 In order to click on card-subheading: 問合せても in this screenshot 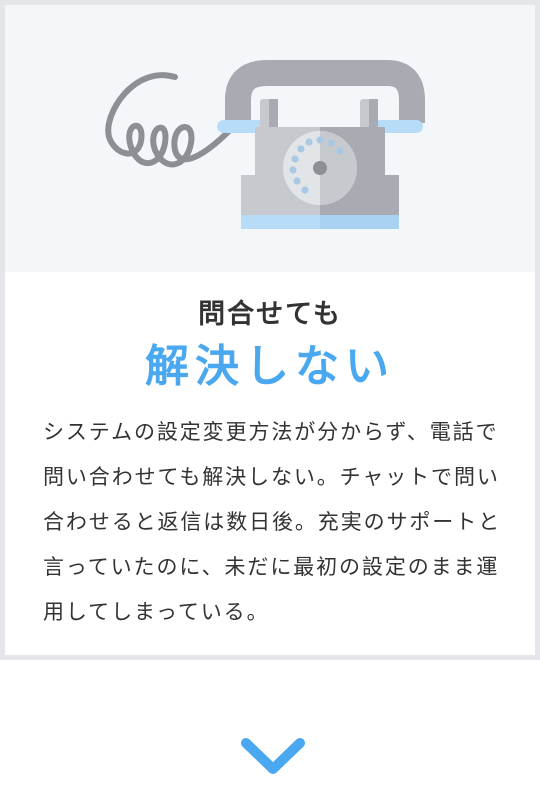, I will do `click(270, 314)`.